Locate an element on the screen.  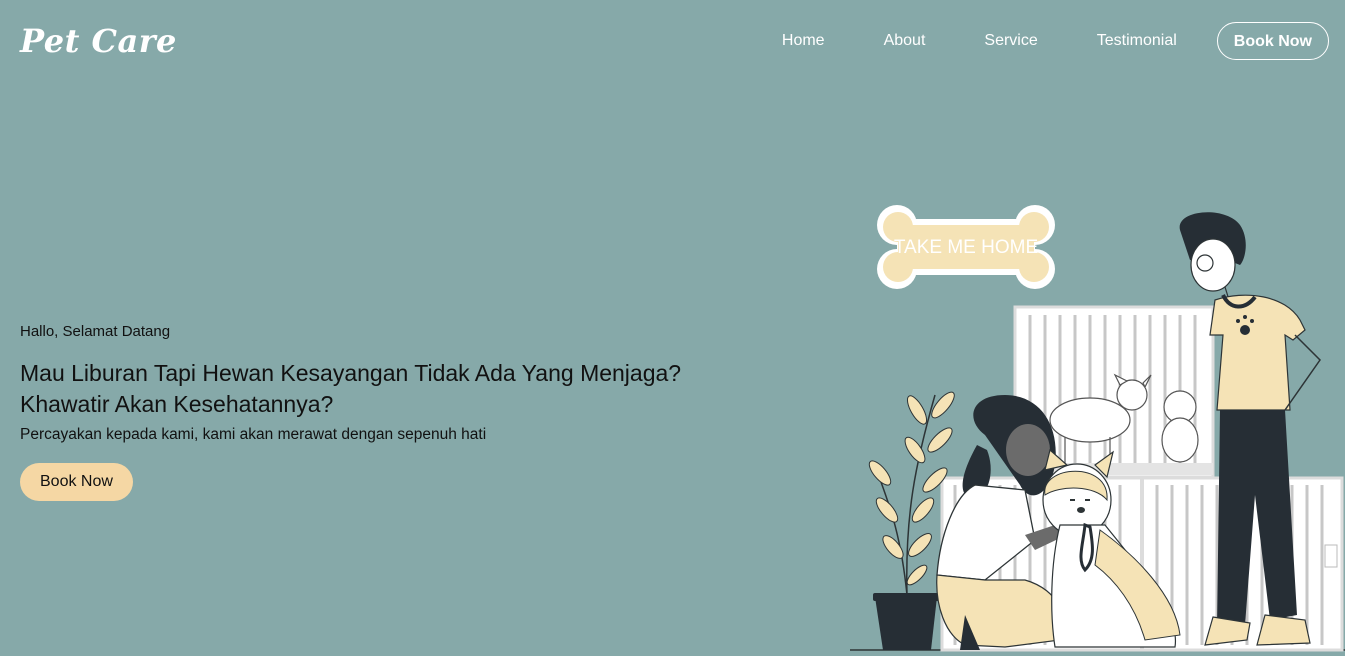
nav-about: About is located at coordinates (905, 41).